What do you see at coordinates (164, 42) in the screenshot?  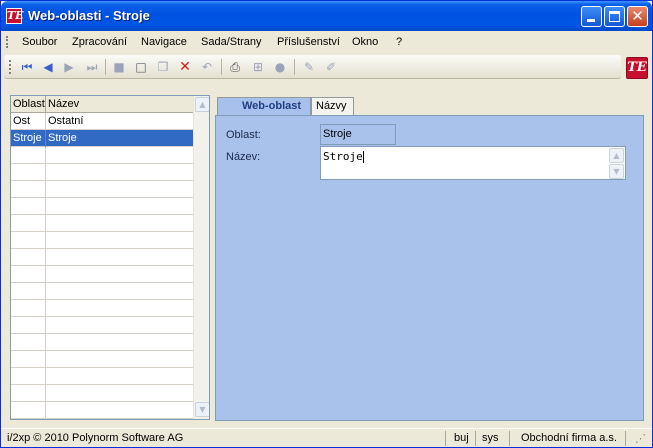 I see `menu-navigace: Navigace` at bounding box center [164, 42].